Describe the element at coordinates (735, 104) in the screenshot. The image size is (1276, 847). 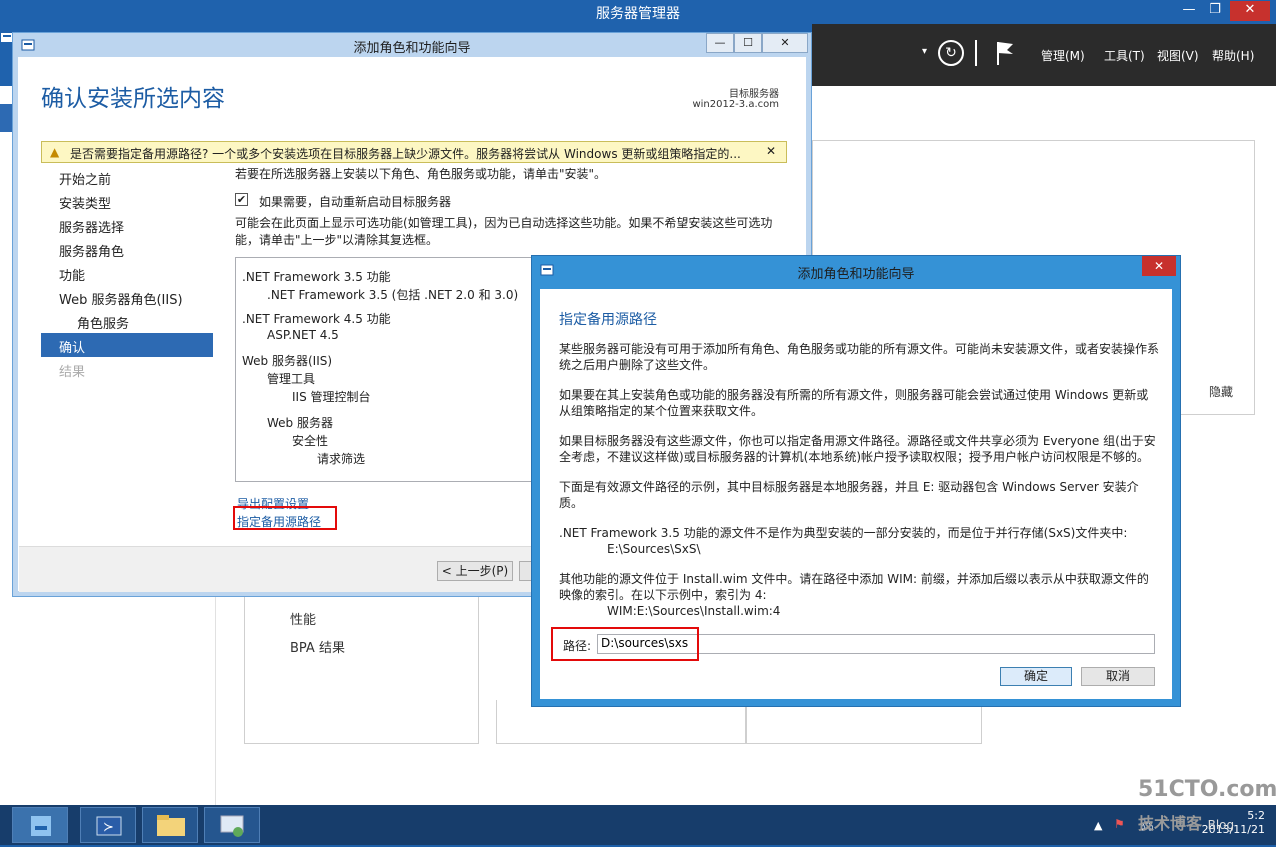
I see `target-server-name: win2012-3.a.com` at that location.